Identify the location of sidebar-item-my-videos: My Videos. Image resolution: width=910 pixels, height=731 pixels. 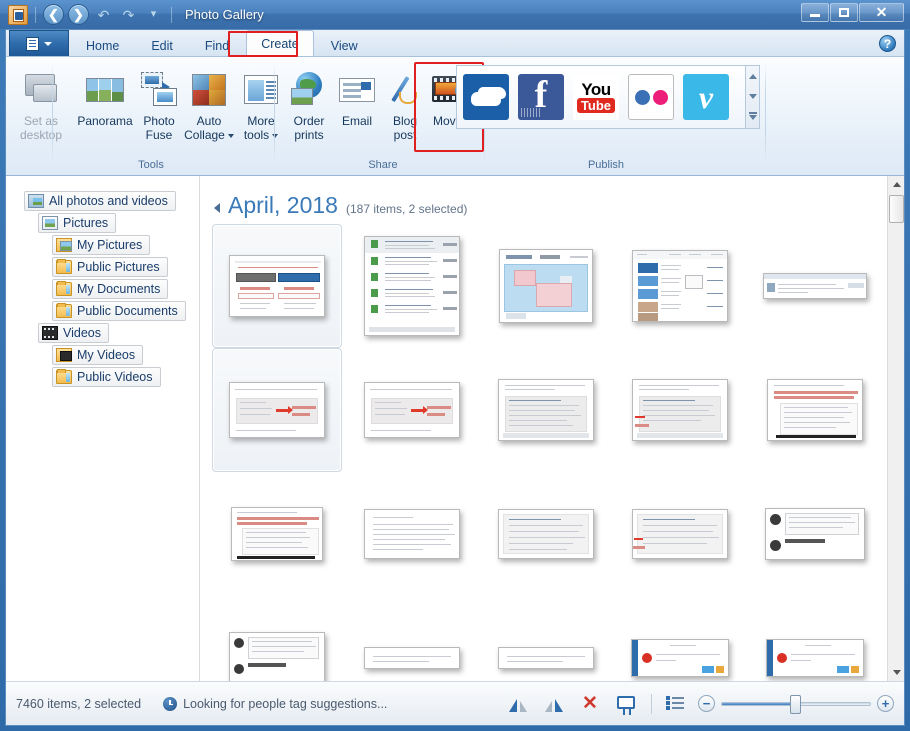
(102, 354).